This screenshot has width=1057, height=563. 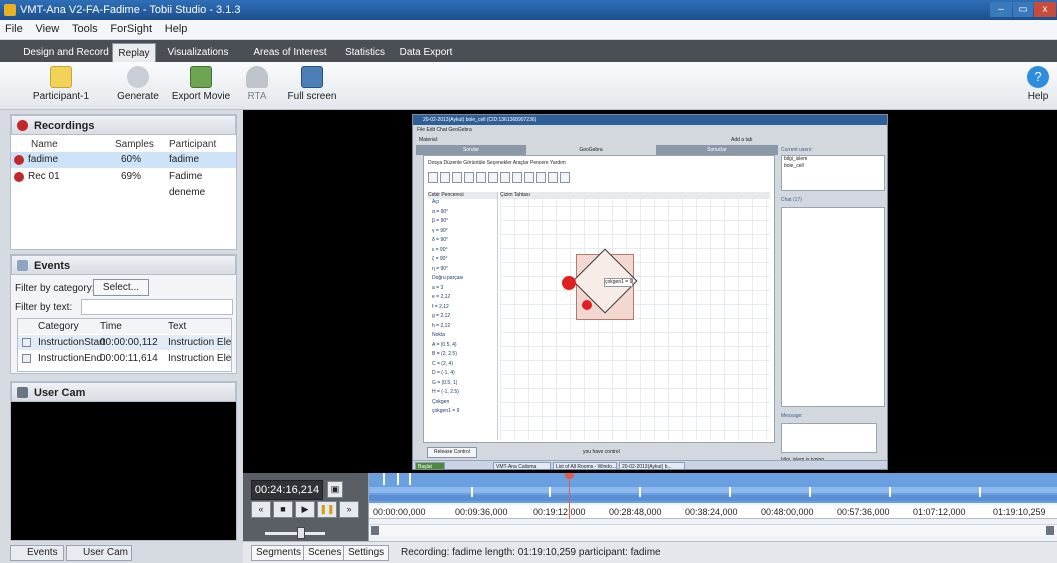 I want to click on col-category: Category, so click(x=58, y=326).